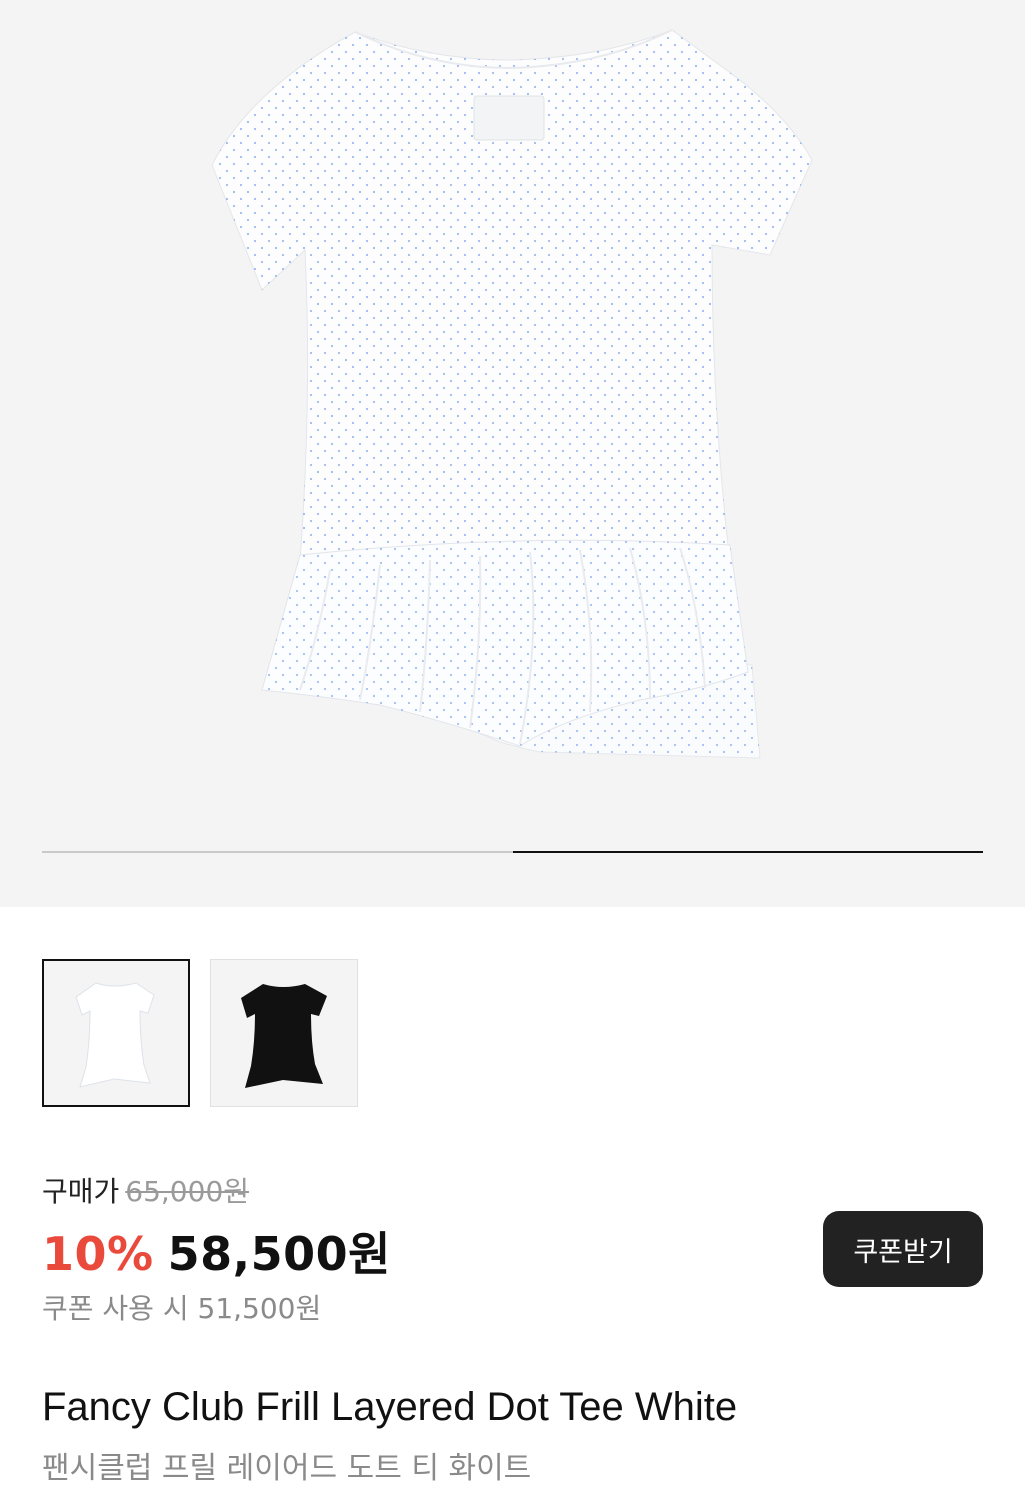 The width and height of the screenshot is (1025, 1500). What do you see at coordinates (279, 1254) in the screenshot?
I see `sale-price: 58,500원` at bounding box center [279, 1254].